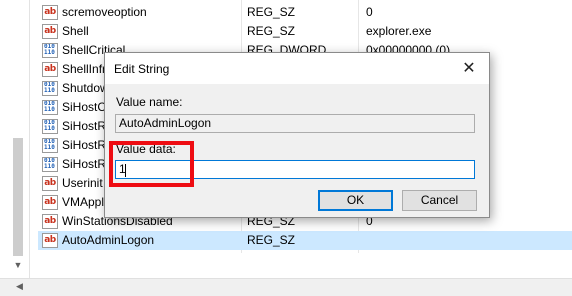 The height and width of the screenshot is (296, 572). I want to click on registry-row: ab scremoveoption REG_SZ 0, so click(305, 12).